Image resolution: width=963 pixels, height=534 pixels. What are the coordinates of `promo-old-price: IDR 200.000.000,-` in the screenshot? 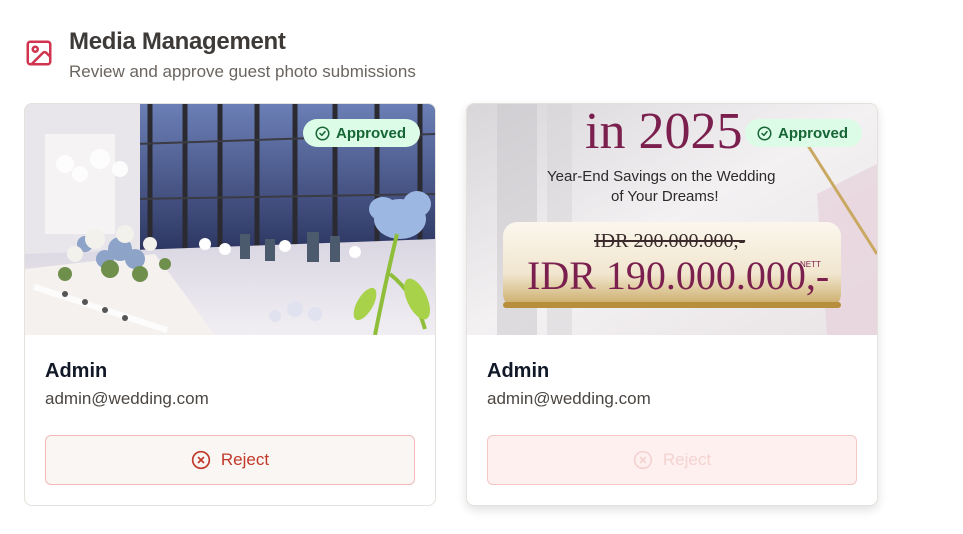 It's located at (670, 241).